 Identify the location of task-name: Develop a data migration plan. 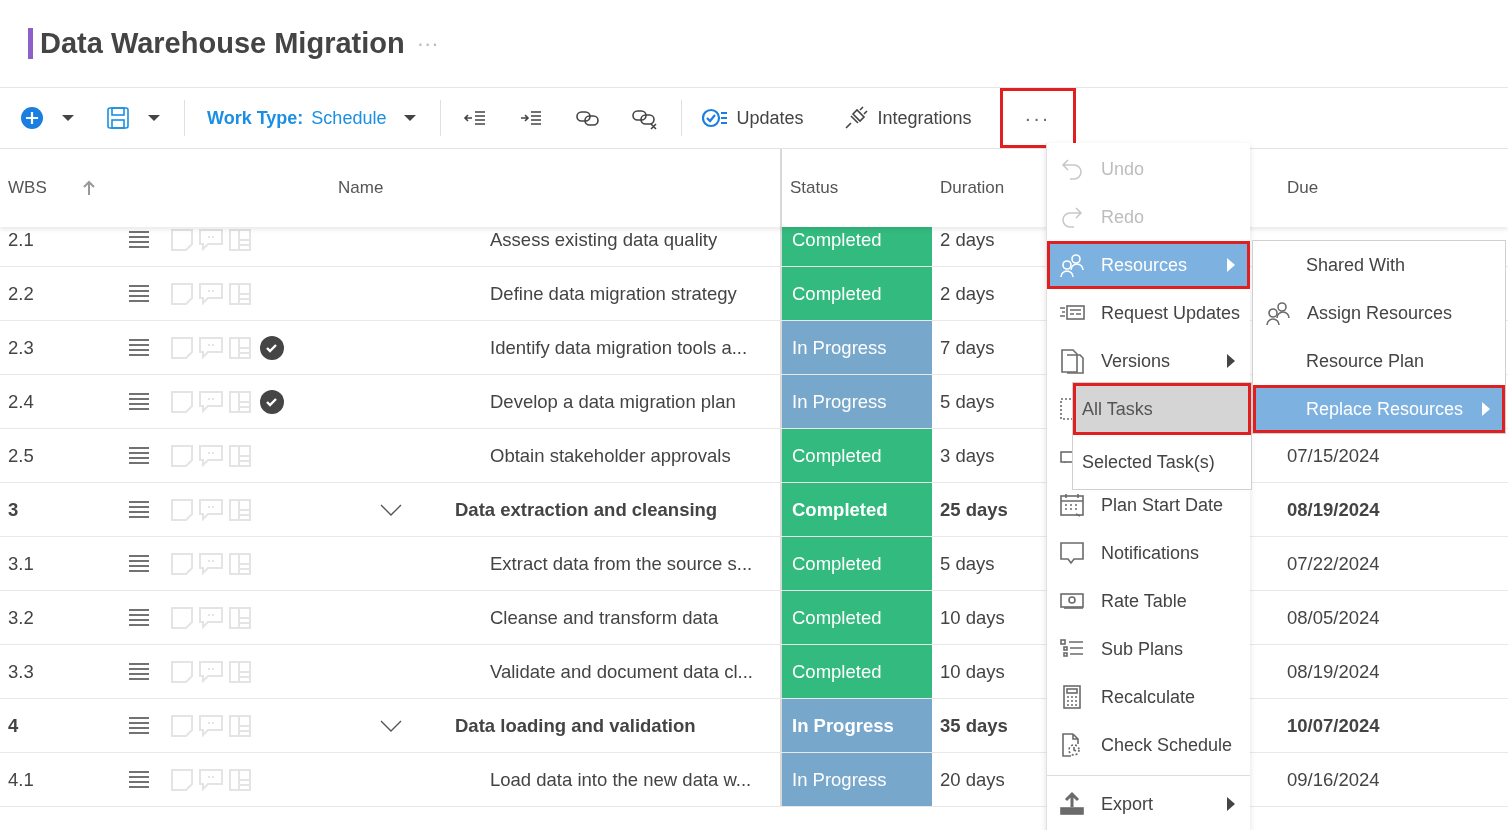
(613, 401).